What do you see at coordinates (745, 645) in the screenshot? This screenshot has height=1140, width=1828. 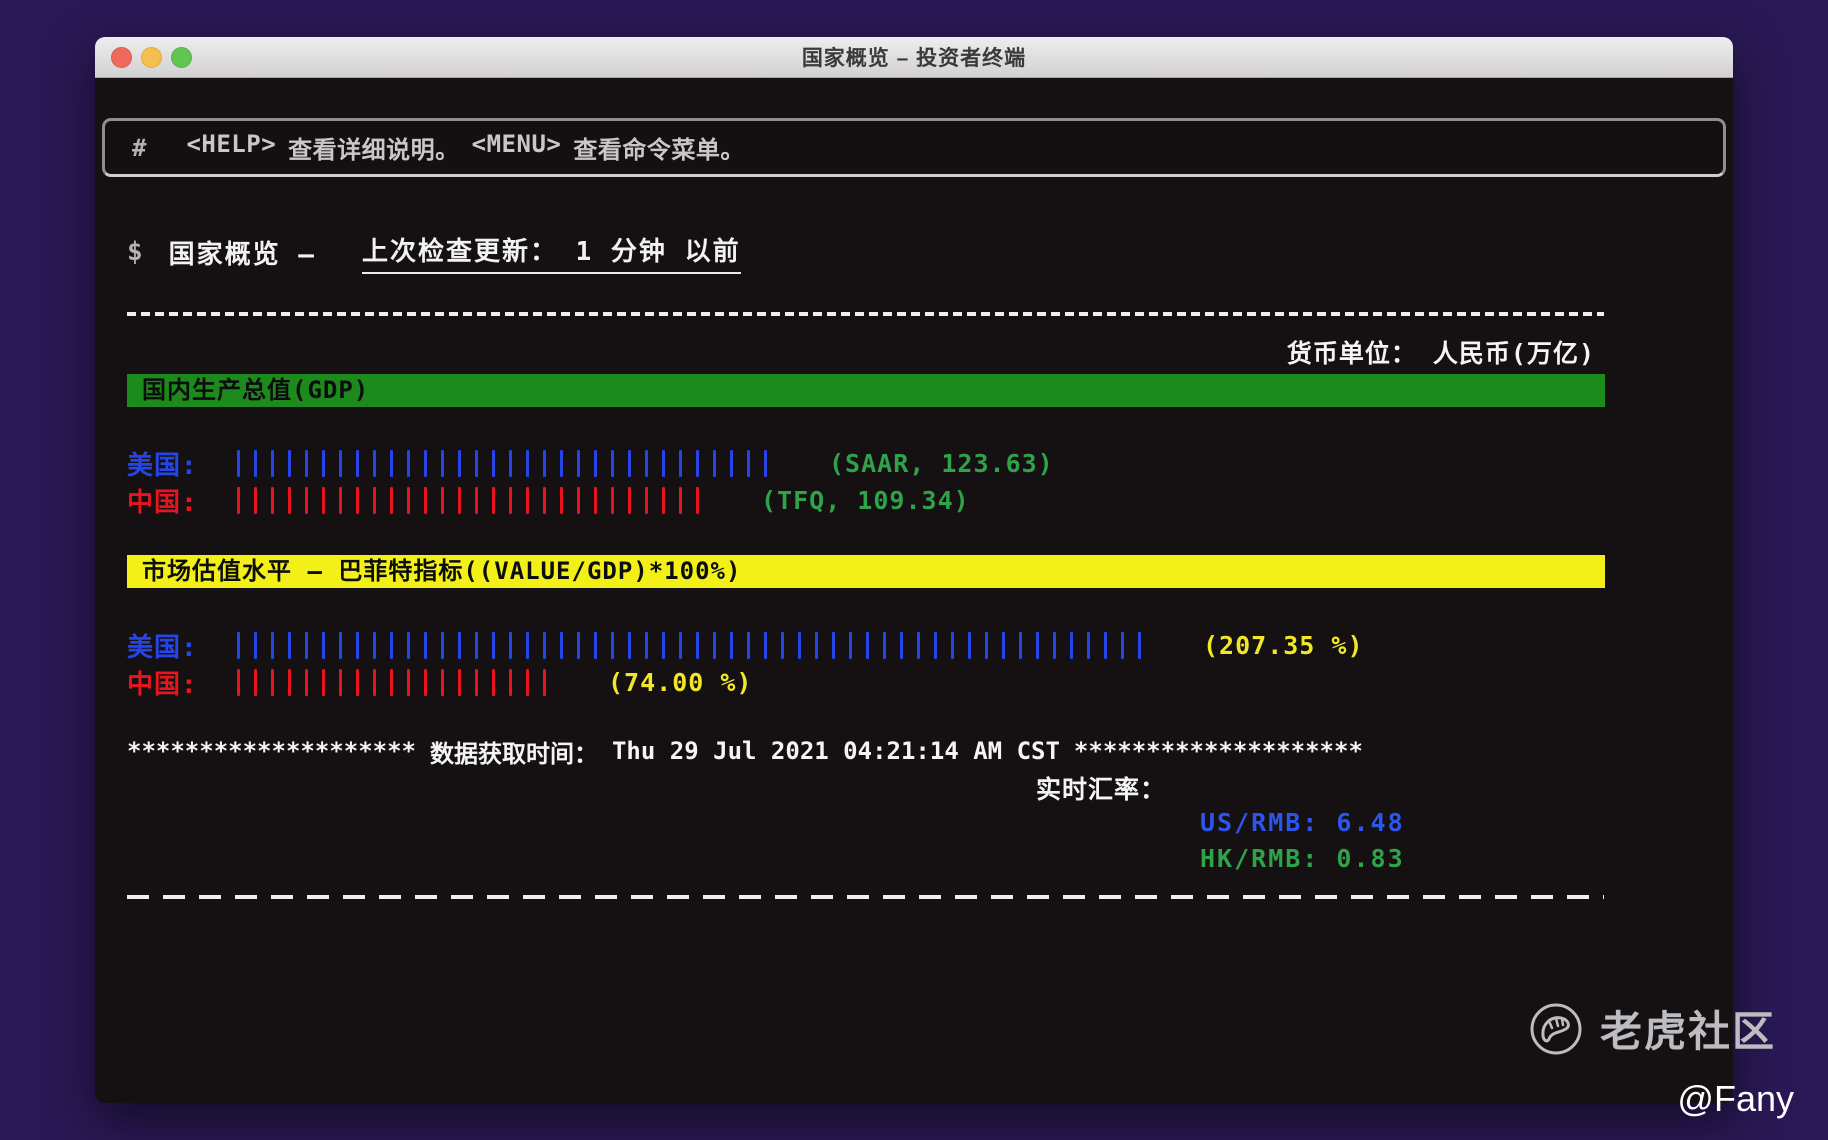 I see `buffett-row-us: 美国: (207.35 %)` at bounding box center [745, 645].